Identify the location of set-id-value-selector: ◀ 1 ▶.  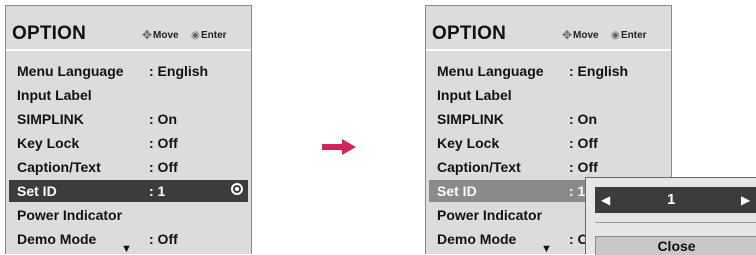
(675, 200).